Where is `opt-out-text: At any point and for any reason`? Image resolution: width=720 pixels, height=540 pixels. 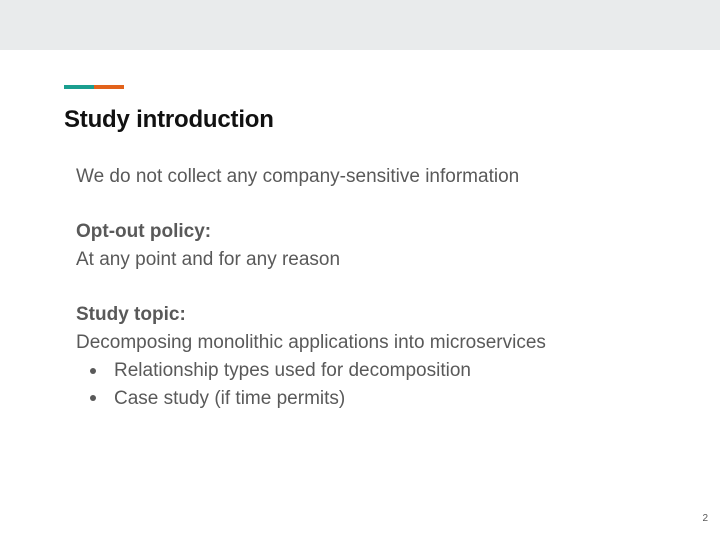
opt-out-text: At any point and for any reason is located at coordinates (208, 260).